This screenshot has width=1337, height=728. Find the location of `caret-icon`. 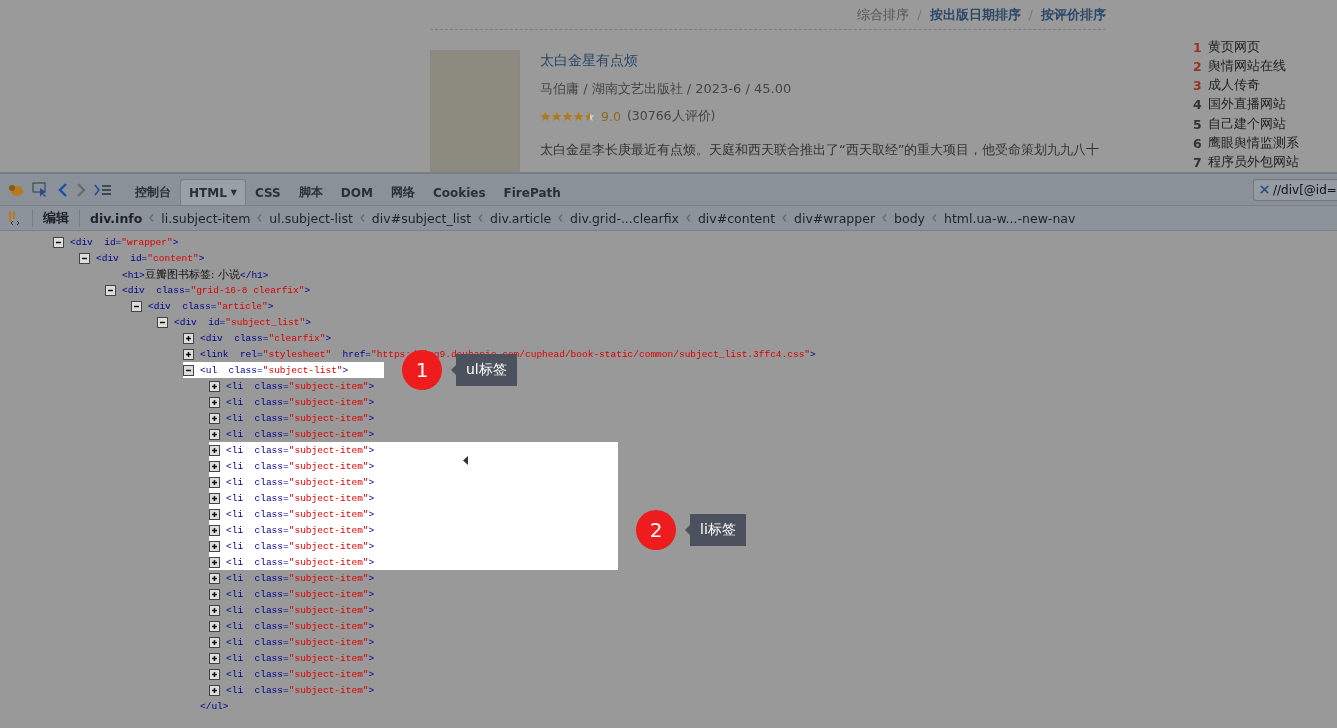

caret-icon is located at coordinates (465, 460).